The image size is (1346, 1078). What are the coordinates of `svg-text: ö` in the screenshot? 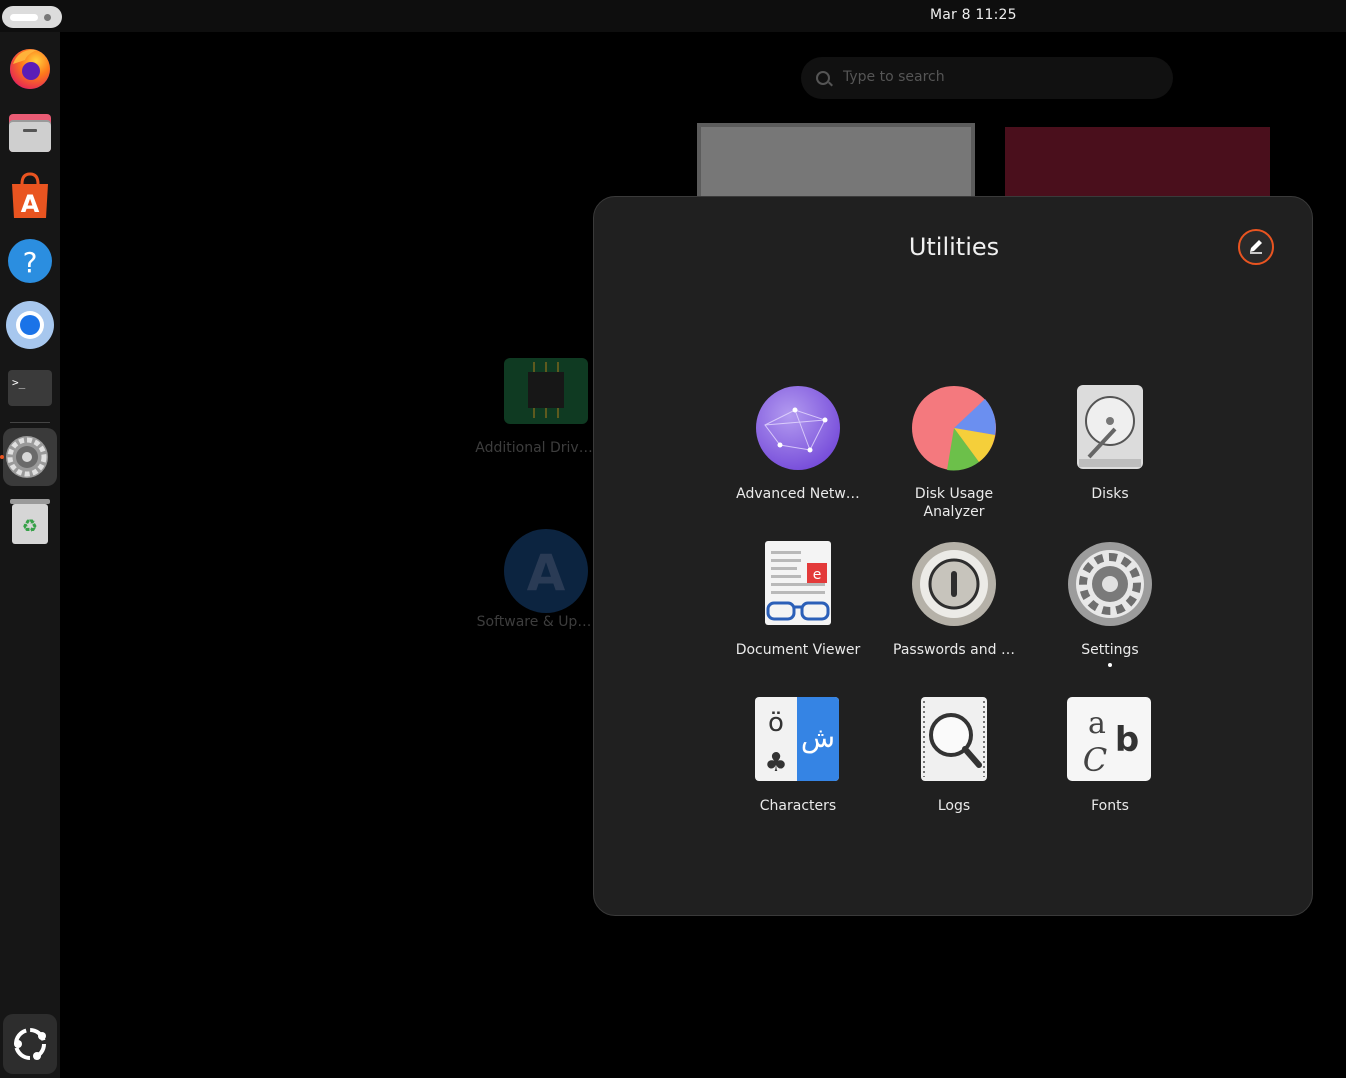 It's located at (776, 723).